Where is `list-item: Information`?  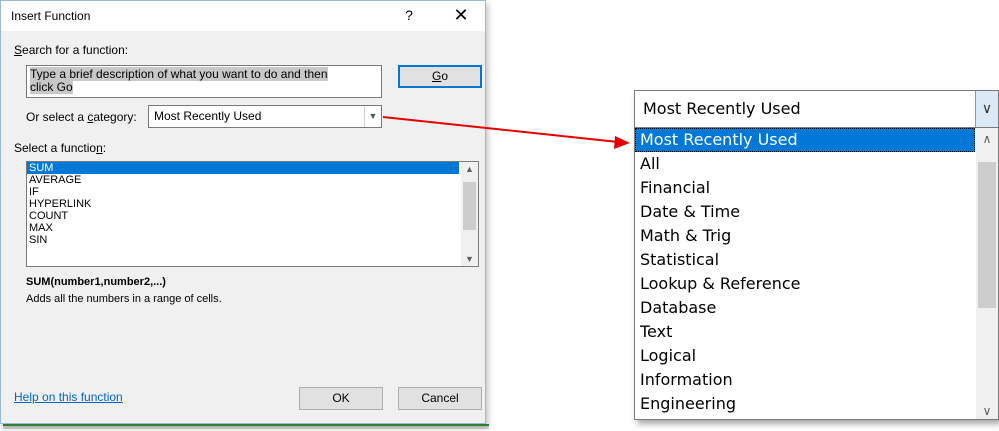
list-item: Information is located at coordinates (805, 380).